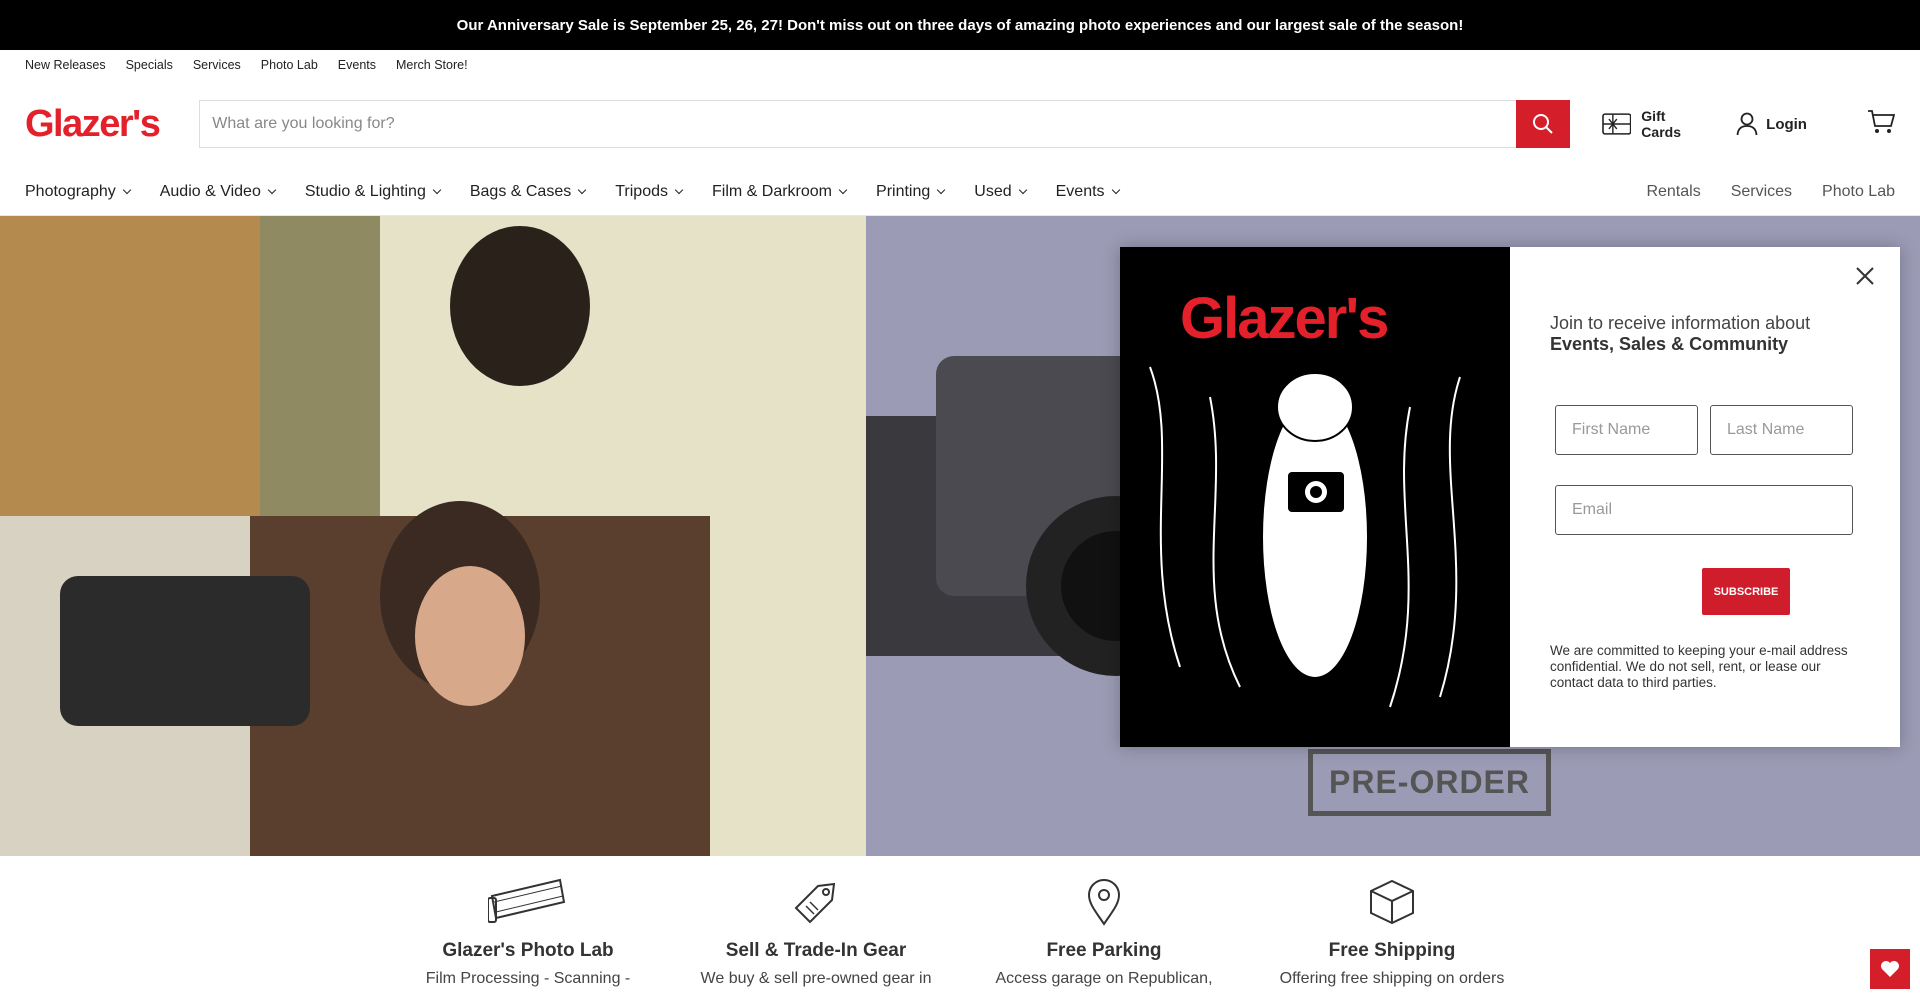  I want to click on nav-item-tripods: Tripods, so click(649, 191).